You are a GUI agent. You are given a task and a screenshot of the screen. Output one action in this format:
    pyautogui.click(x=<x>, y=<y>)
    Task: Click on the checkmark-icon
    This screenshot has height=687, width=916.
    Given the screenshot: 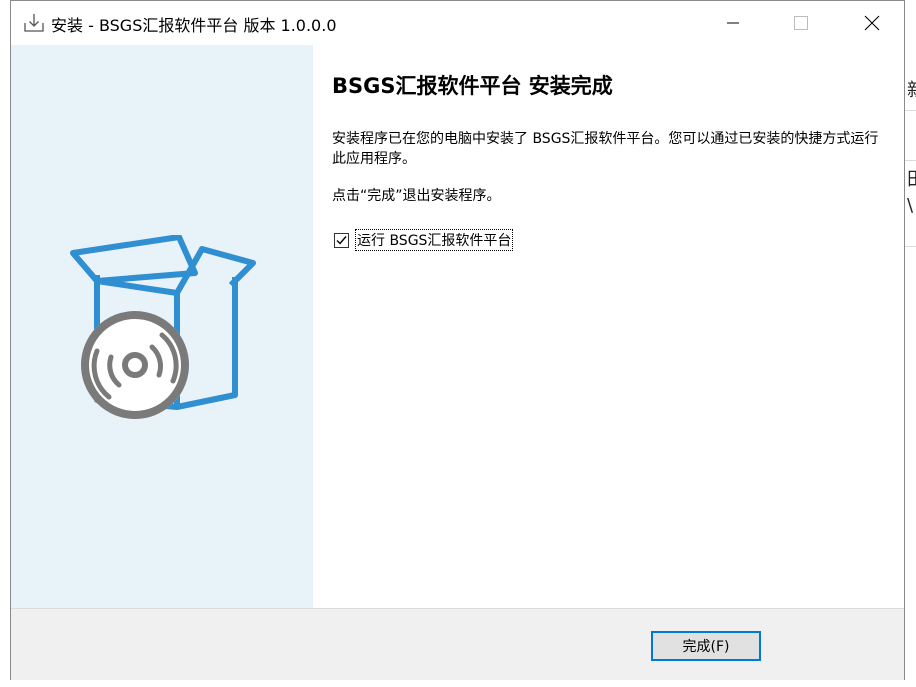 What is the action you would take?
    pyautogui.click(x=341, y=240)
    